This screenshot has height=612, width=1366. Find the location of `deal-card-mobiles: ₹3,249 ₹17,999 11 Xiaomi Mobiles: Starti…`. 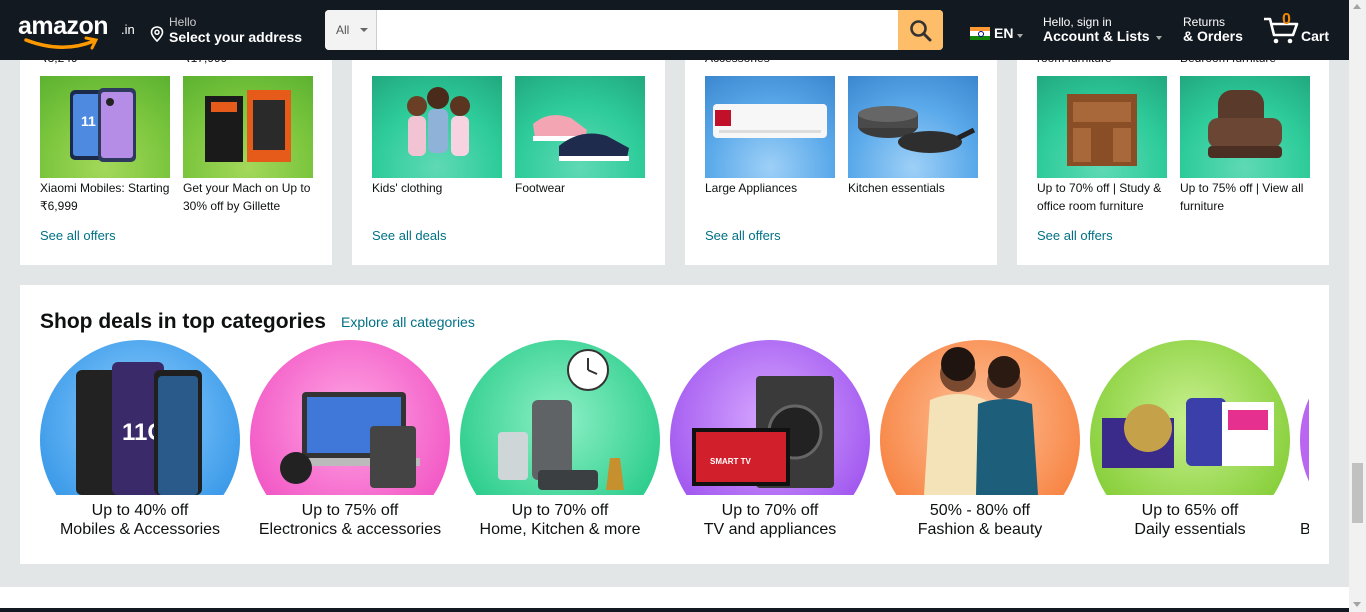

deal-card-mobiles: ₹3,249 ₹17,999 11 Xiaomi Mobiles: Starti… is located at coordinates (176, 147).